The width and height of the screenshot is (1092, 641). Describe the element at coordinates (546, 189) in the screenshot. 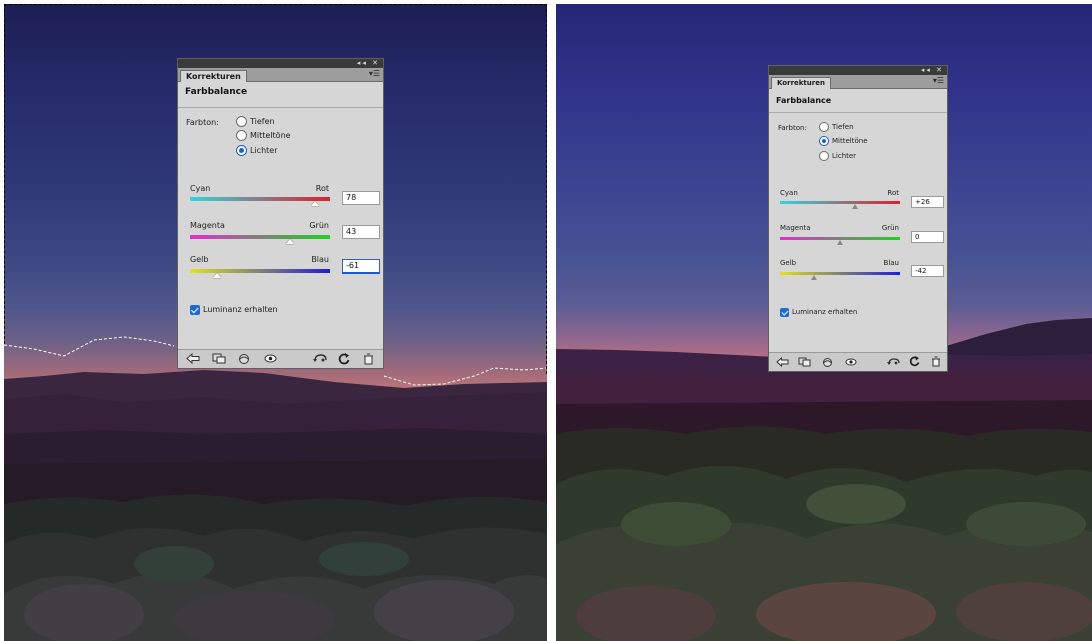

I see `selection-marquee-right` at that location.